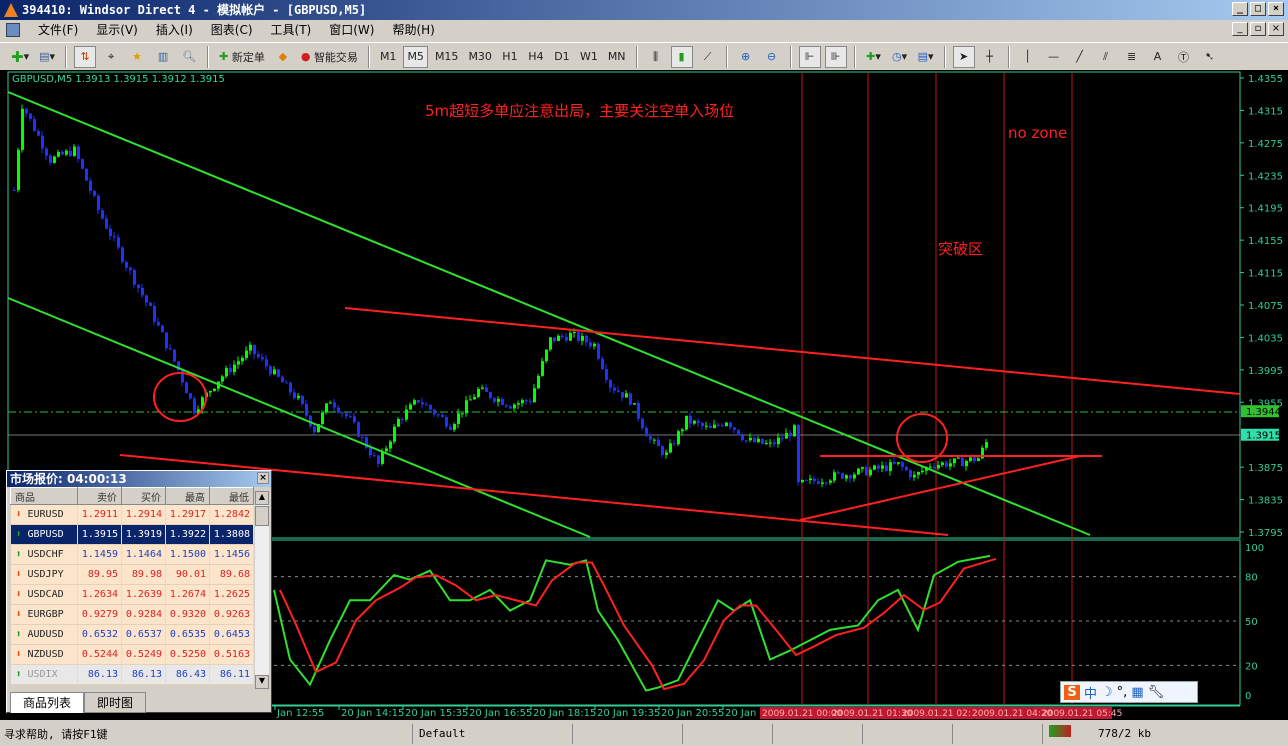  I want to click on ime-mode: 中, so click(1090, 692).